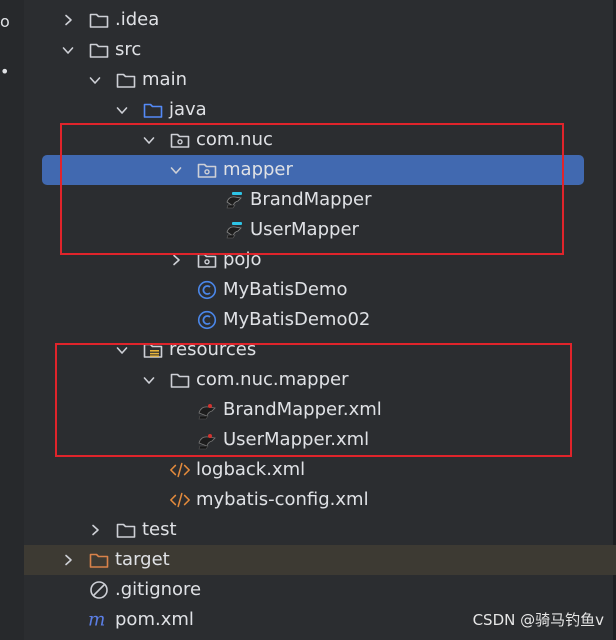 The height and width of the screenshot is (640, 616). Describe the element at coordinates (99, 560) in the screenshot. I see `excluded-folder-icon` at that location.